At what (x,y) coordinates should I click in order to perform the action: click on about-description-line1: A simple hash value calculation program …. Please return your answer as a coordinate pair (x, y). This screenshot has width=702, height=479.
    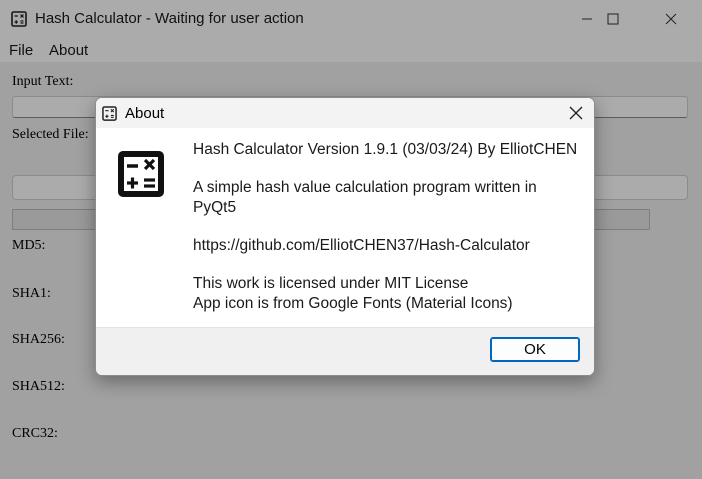
    Looking at the image, I should click on (365, 187).